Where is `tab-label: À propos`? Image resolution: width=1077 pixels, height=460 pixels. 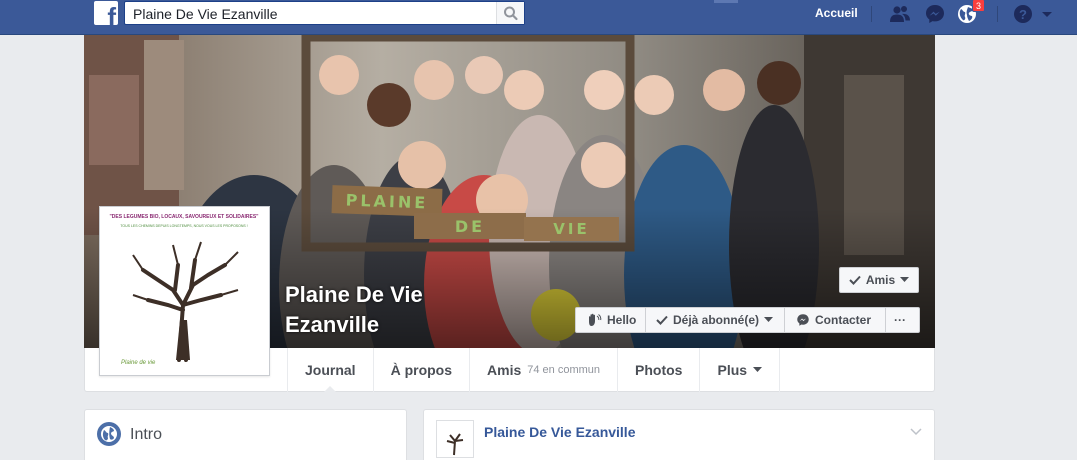
tab-label: À propos is located at coordinates (421, 370).